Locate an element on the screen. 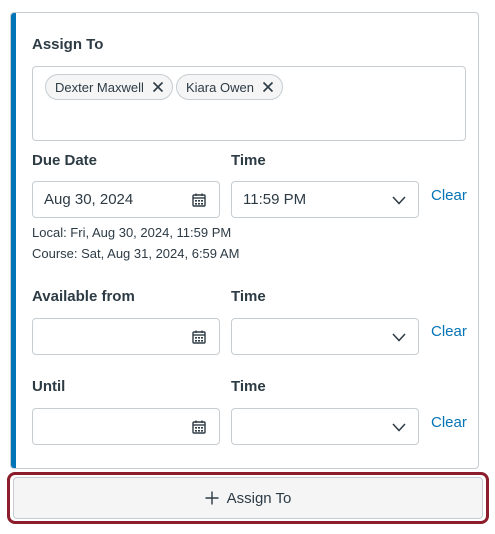 This screenshot has height=534, width=495. due-date-input: Aug 30, 2024 is located at coordinates (126, 199).